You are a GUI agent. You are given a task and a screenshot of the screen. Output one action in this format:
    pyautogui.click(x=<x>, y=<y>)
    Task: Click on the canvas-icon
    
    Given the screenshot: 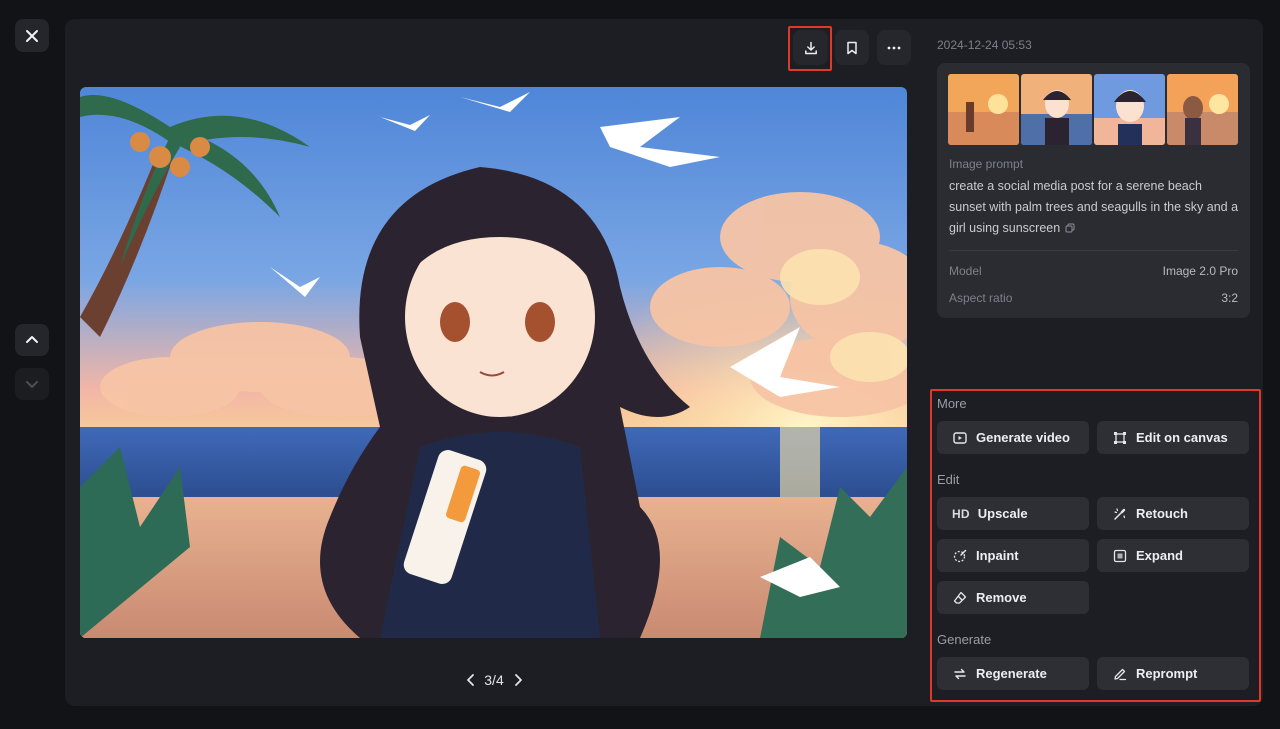 What is the action you would take?
    pyautogui.click(x=1120, y=438)
    